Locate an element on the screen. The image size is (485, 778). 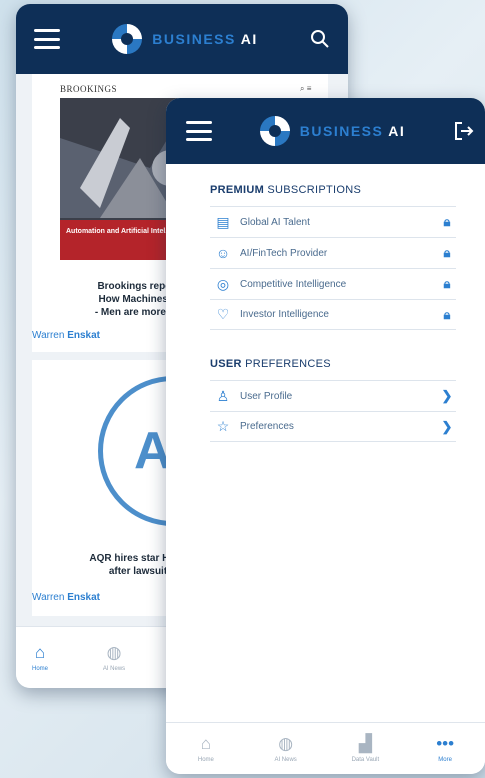
menu-item-competitive-intelligence: ◎ Competitive Intelligence 🔒︎ is located at coordinates (333, 283).